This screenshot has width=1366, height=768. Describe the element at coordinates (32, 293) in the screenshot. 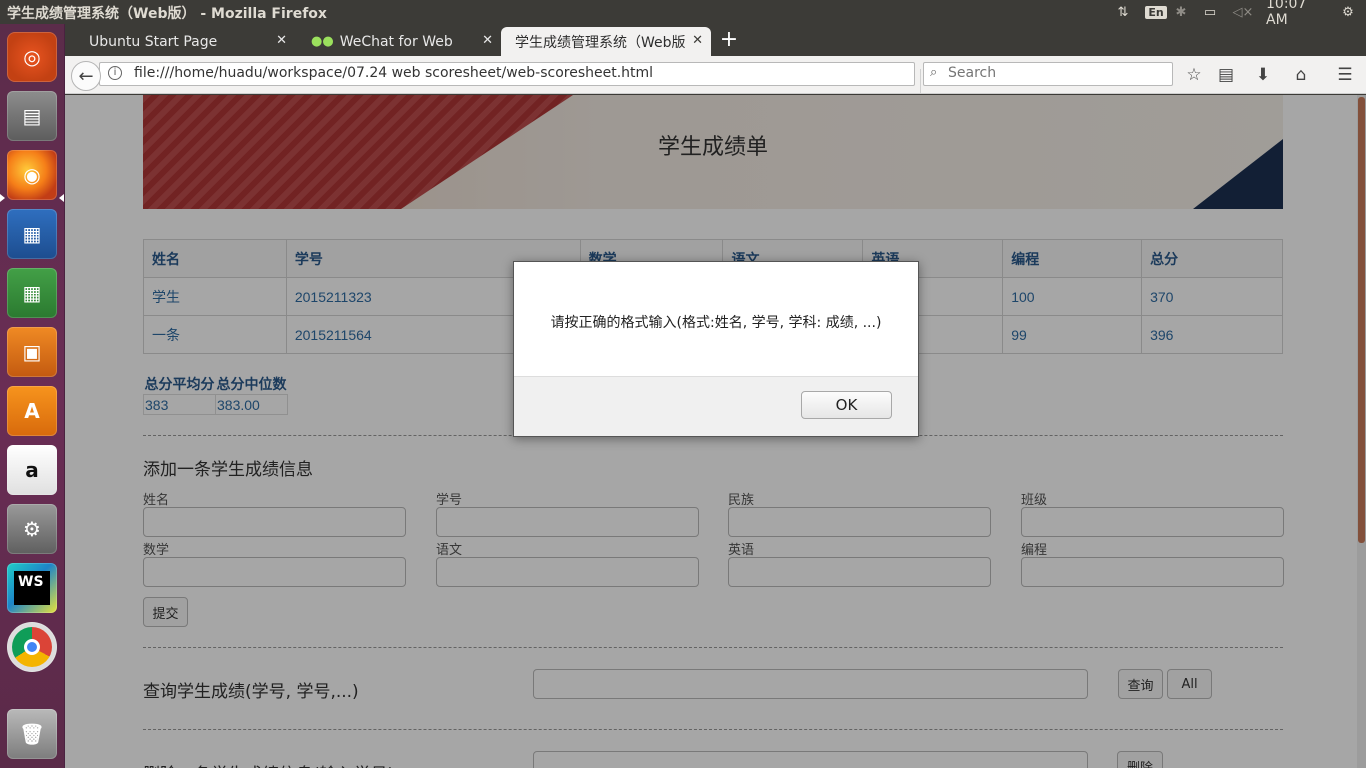

I see `libreoffice-calc-icon: ▦` at that location.